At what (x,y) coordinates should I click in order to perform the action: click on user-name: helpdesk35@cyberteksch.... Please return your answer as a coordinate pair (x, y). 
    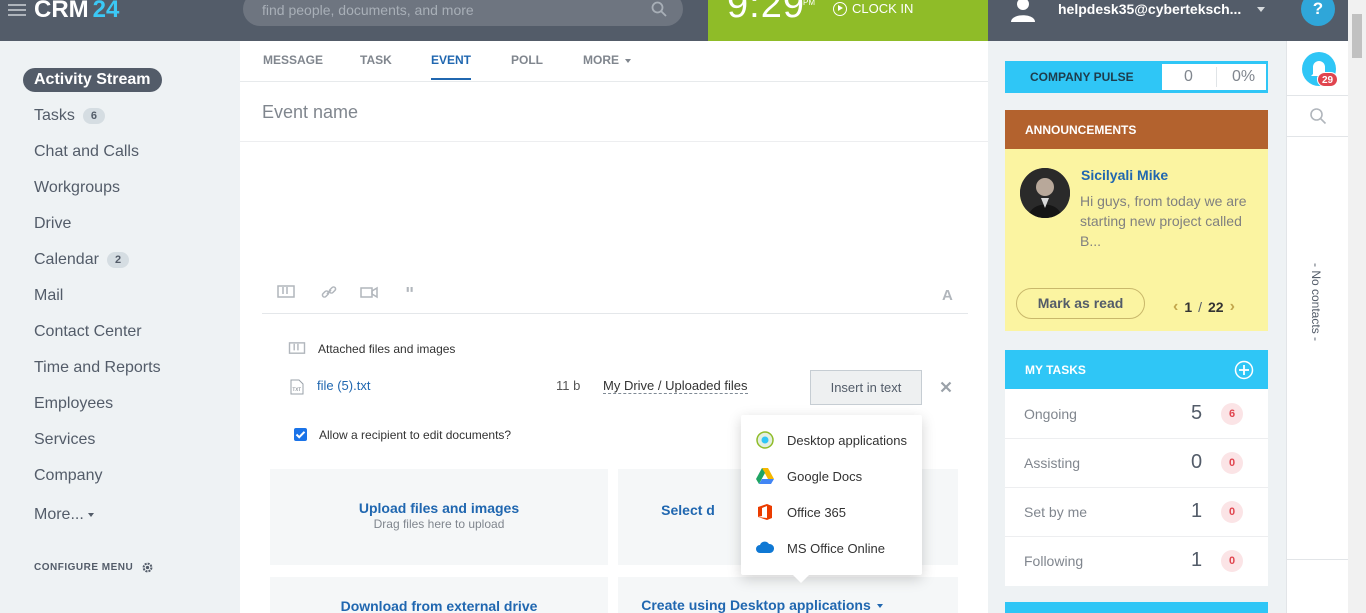
    Looking at the image, I should click on (1149, 9).